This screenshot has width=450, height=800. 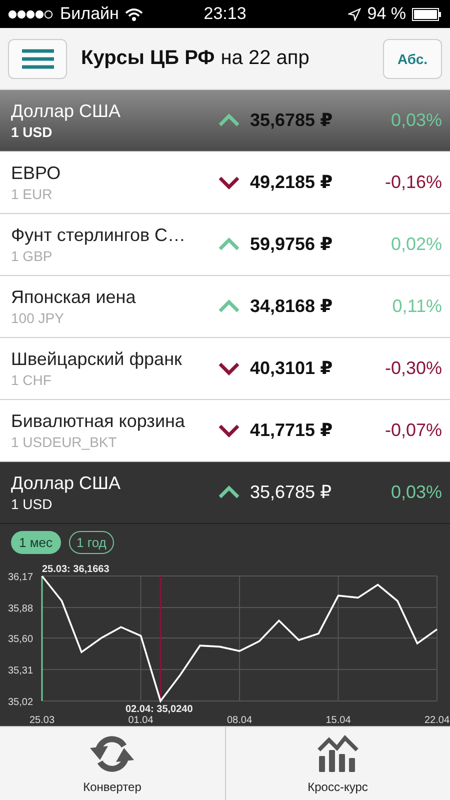 What do you see at coordinates (21, 577) in the screenshot?
I see `y-tick-label: 36,17` at bounding box center [21, 577].